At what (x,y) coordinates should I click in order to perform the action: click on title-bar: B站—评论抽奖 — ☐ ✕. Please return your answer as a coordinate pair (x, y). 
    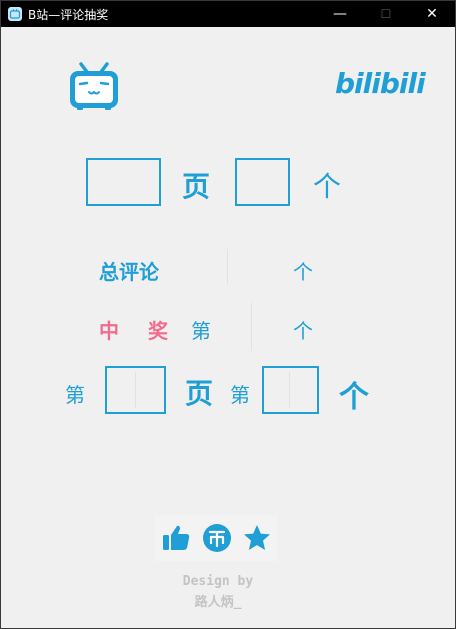
    Looking at the image, I should click on (228, 14).